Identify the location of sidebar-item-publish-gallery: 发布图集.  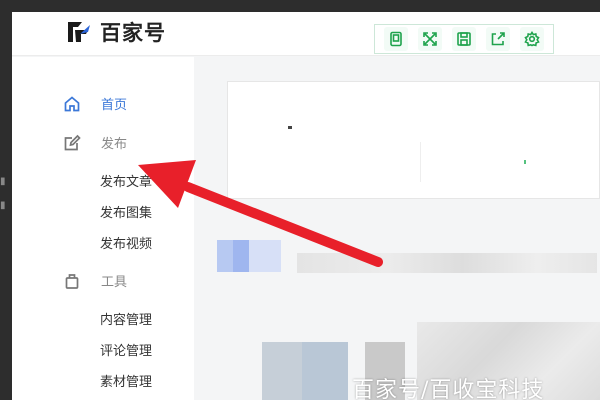
(126, 211).